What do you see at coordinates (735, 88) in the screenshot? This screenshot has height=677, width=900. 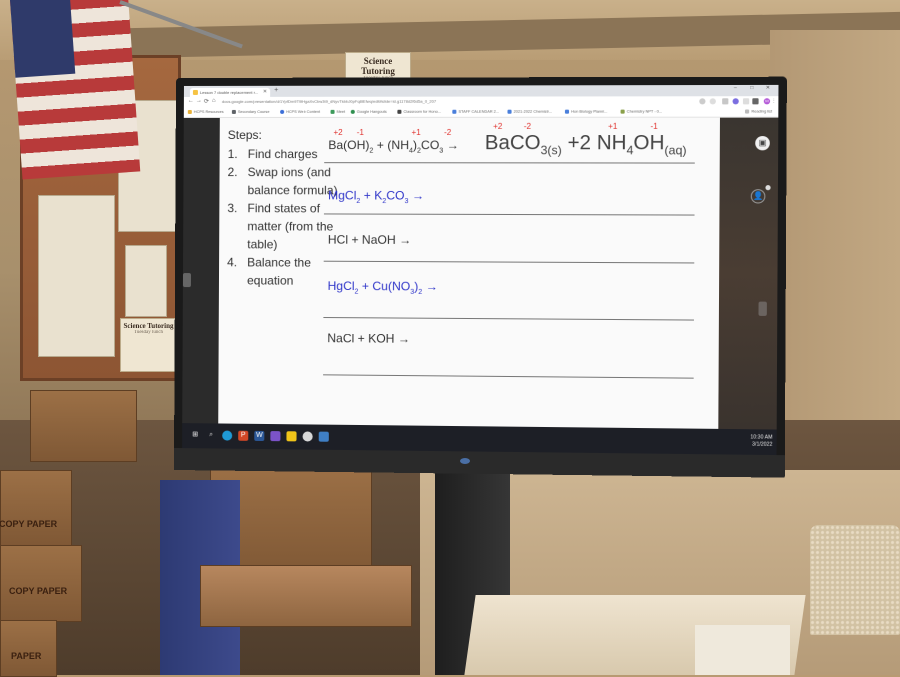 I see `minimize-button: –` at bounding box center [735, 88].